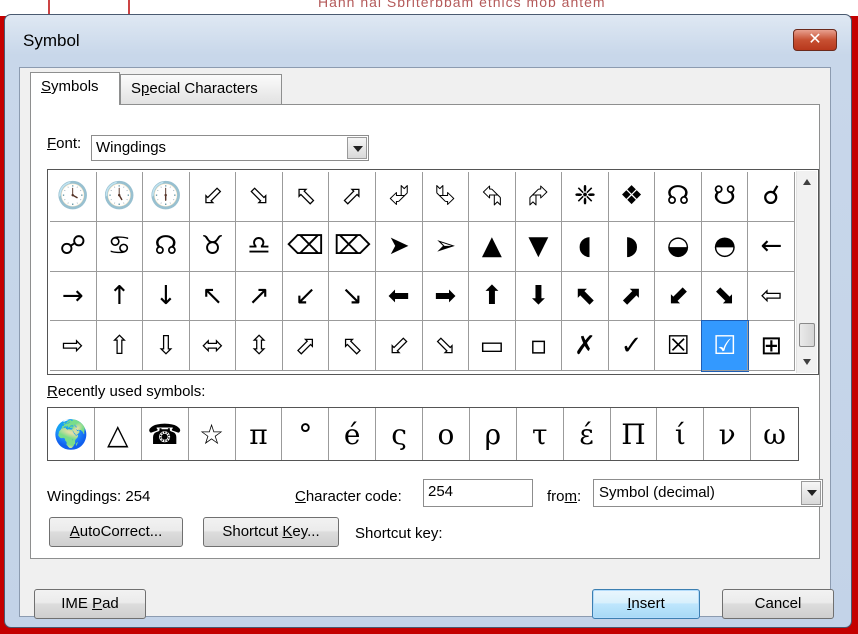 This screenshot has width=858, height=634. Describe the element at coordinates (259, 246) in the screenshot. I see `symbol-cell: ♎` at that location.